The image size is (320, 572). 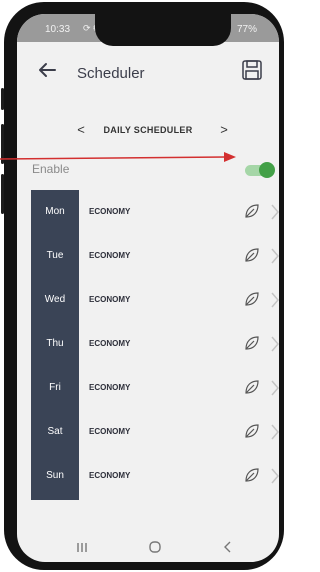 I want to click on back-nav-icon, so click(x=228, y=547).